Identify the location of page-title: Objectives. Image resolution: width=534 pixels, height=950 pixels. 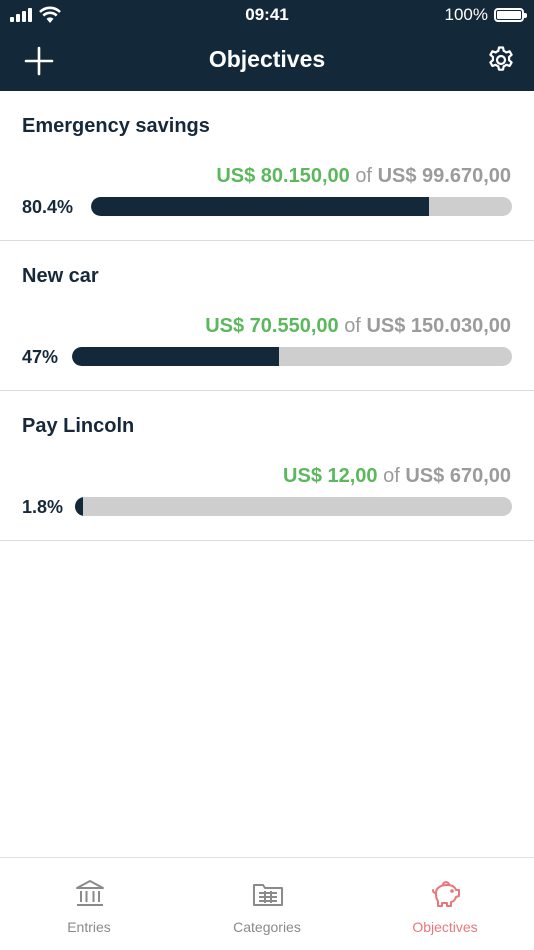
(267, 59).